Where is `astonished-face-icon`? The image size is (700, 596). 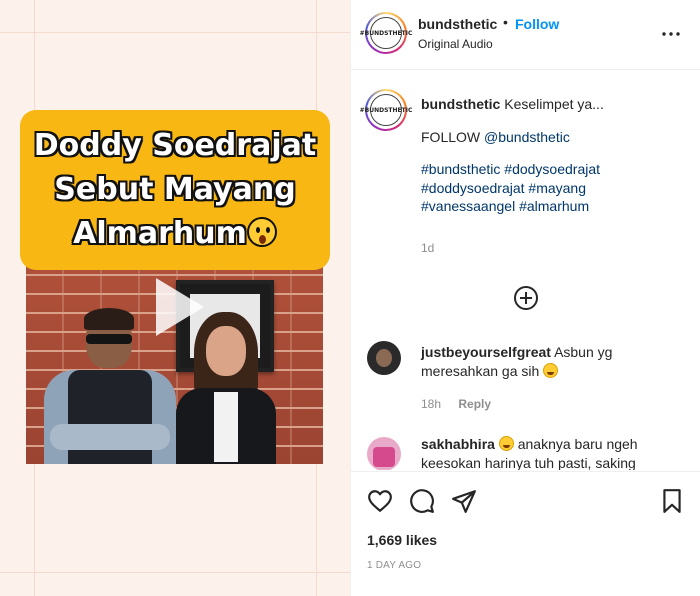
astonished-face-icon is located at coordinates (261, 232).